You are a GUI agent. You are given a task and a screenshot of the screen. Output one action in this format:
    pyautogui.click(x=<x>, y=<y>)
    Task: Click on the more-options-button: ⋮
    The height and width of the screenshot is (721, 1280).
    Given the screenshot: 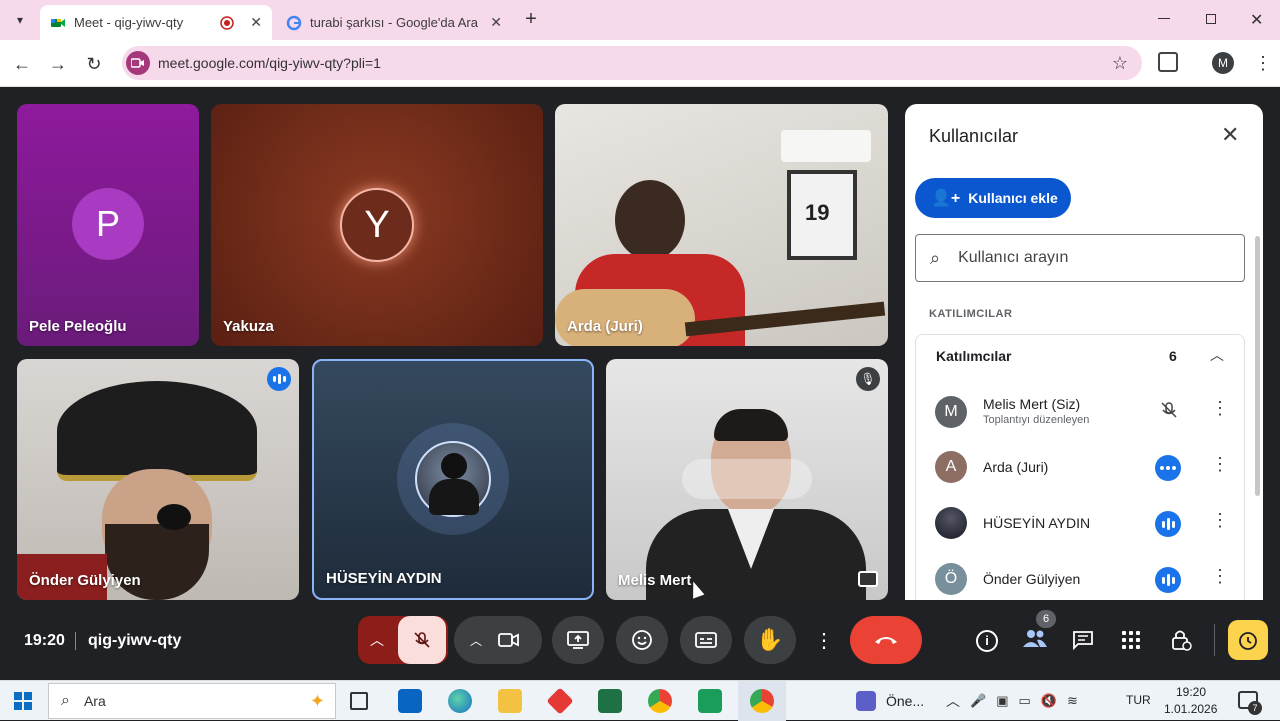 What is the action you would take?
    pyautogui.click(x=824, y=640)
    